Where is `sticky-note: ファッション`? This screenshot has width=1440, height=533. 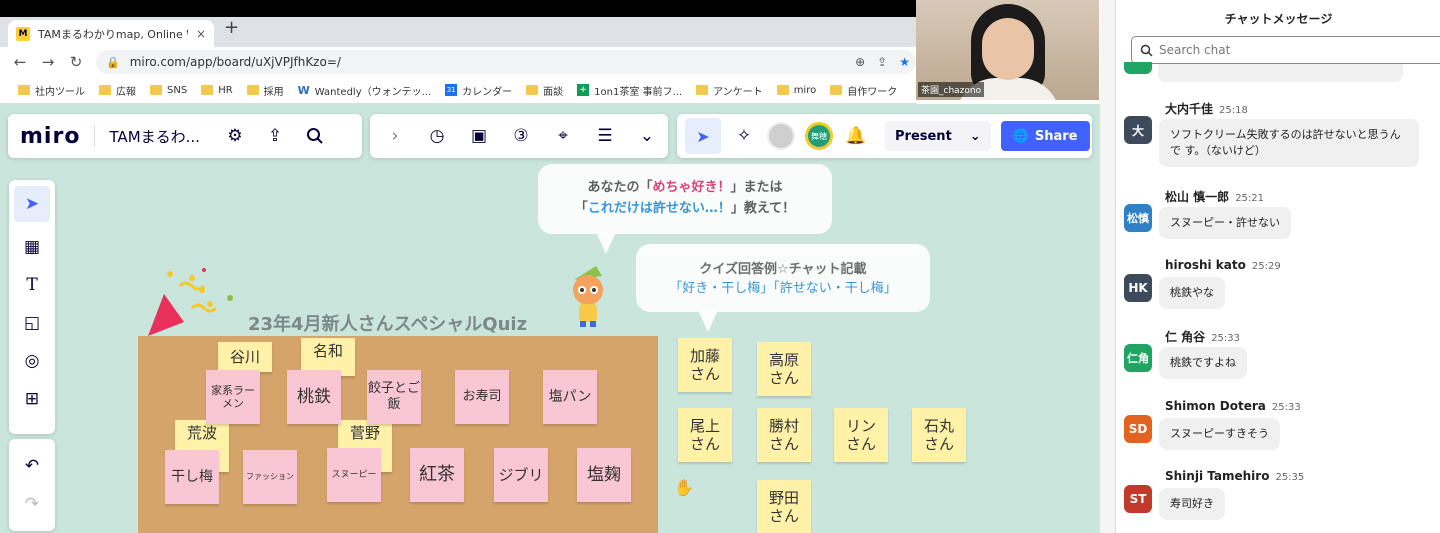
sticky-note: ファッション is located at coordinates (270, 477).